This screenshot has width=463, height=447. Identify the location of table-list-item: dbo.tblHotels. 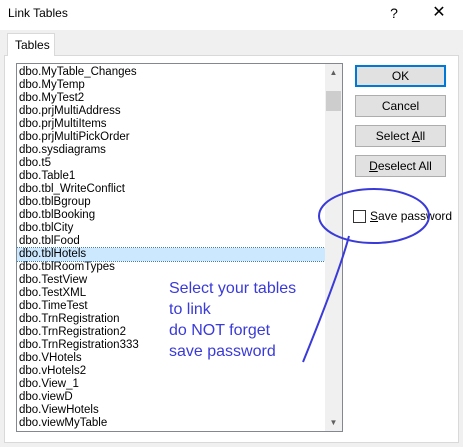
(172, 254).